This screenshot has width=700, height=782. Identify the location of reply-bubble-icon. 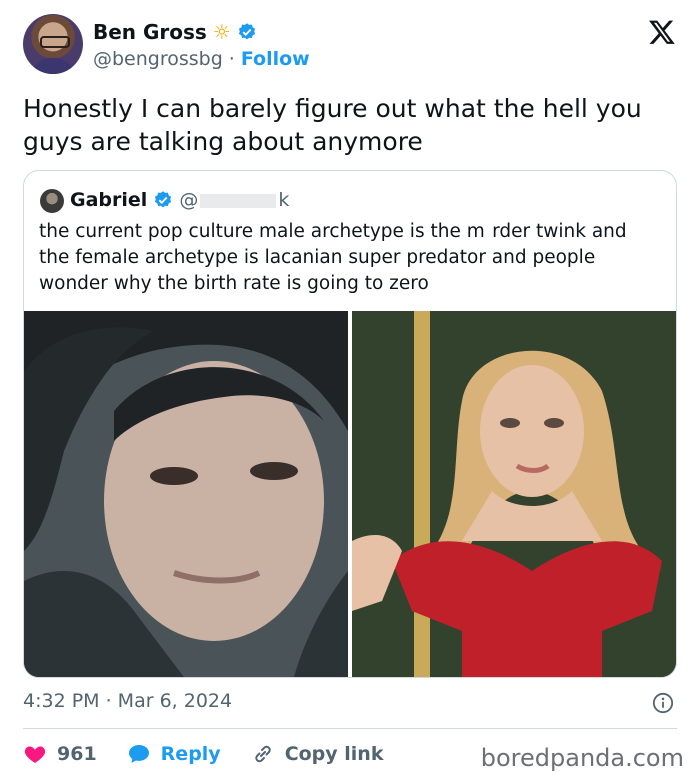
(138, 754).